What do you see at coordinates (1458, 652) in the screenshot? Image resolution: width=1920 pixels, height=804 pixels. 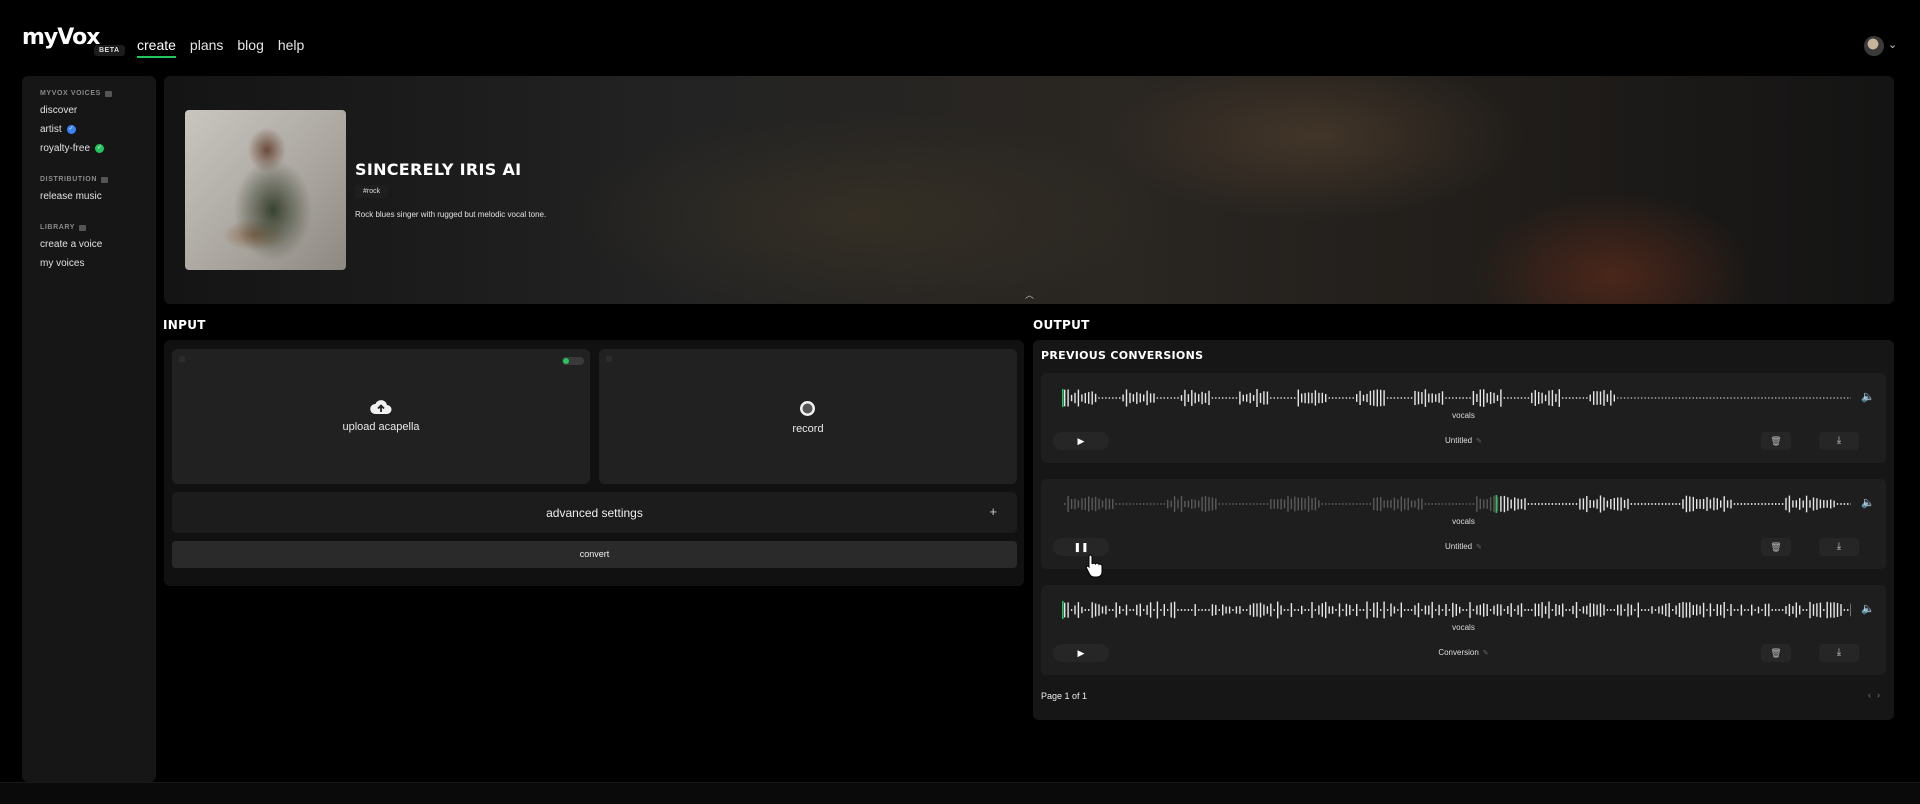 I see `conversion-name-text: Conversion` at bounding box center [1458, 652].